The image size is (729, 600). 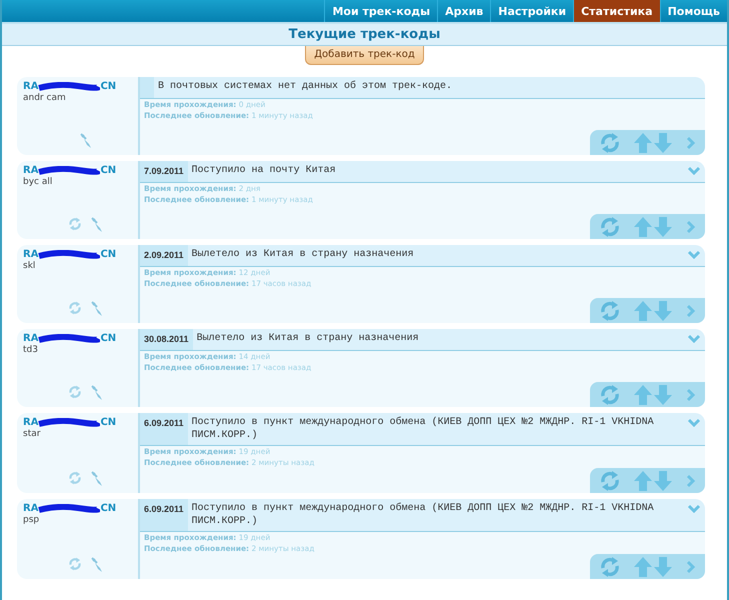 I want to click on event-date: 7.09.2011, so click(x=164, y=171).